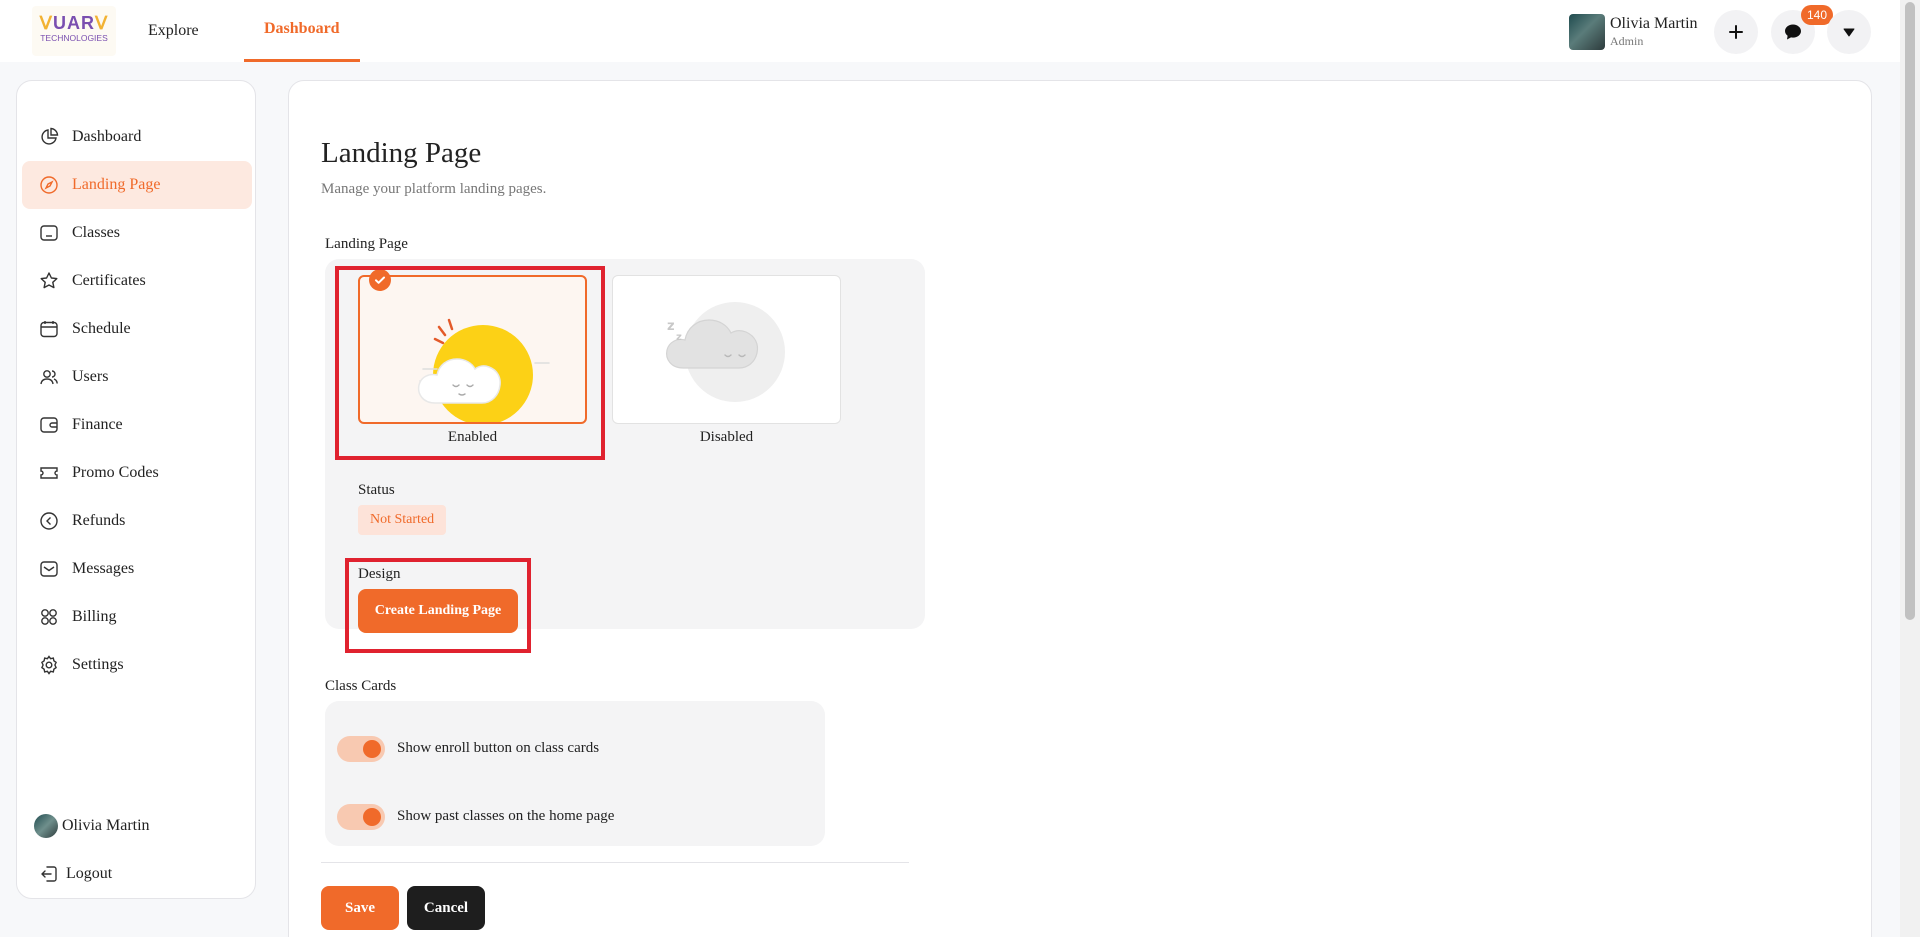  Describe the element at coordinates (106, 825) in the screenshot. I see `sidebar-user-name: Olivia Martin` at that location.